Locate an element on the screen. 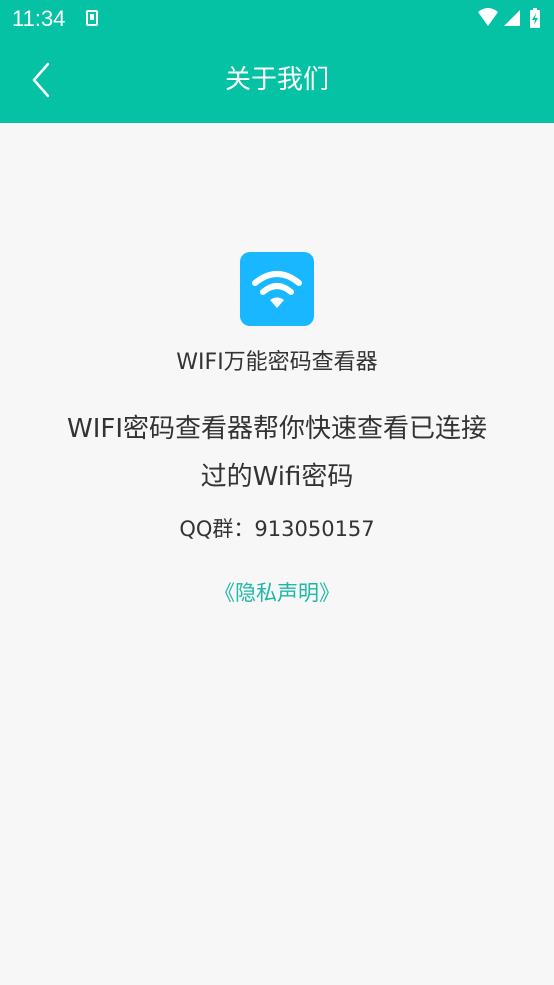 This screenshot has height=985, width=554. privacy-statement-link: 《隐私声明》 is located at coordinates (277, 593).